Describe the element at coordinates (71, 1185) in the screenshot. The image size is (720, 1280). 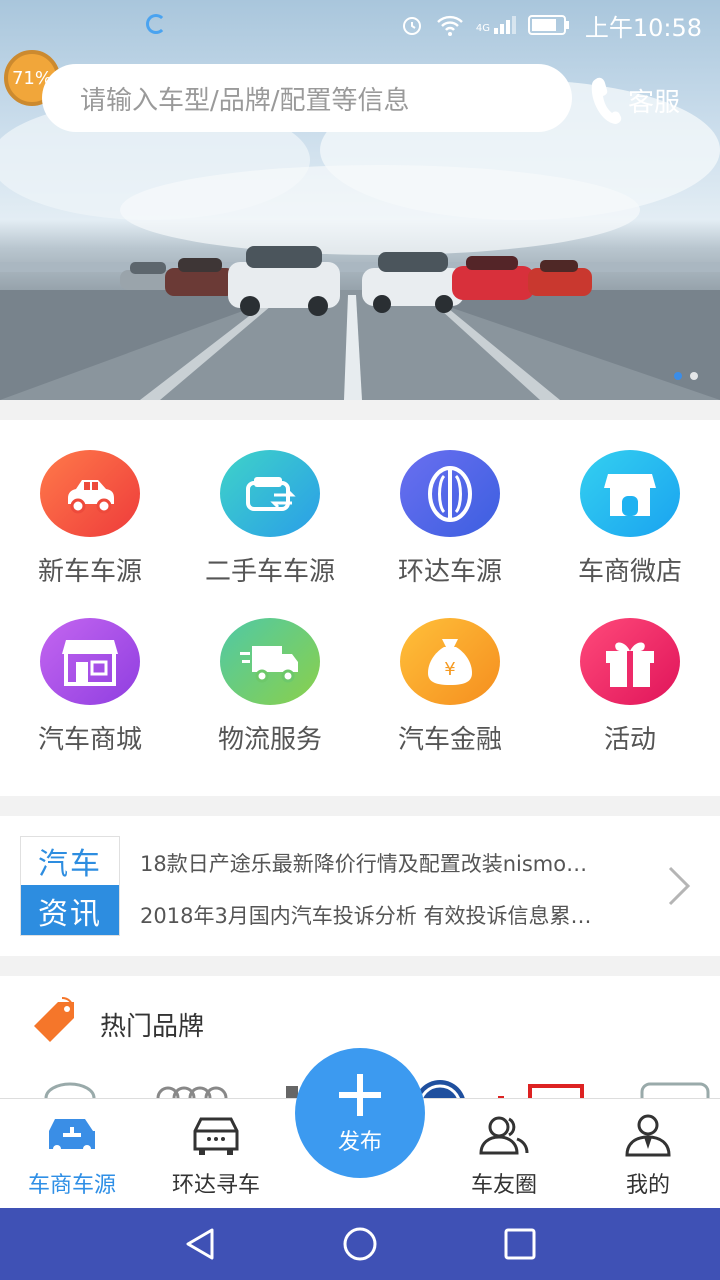
I see `nav-label: 车商车源` at that location.